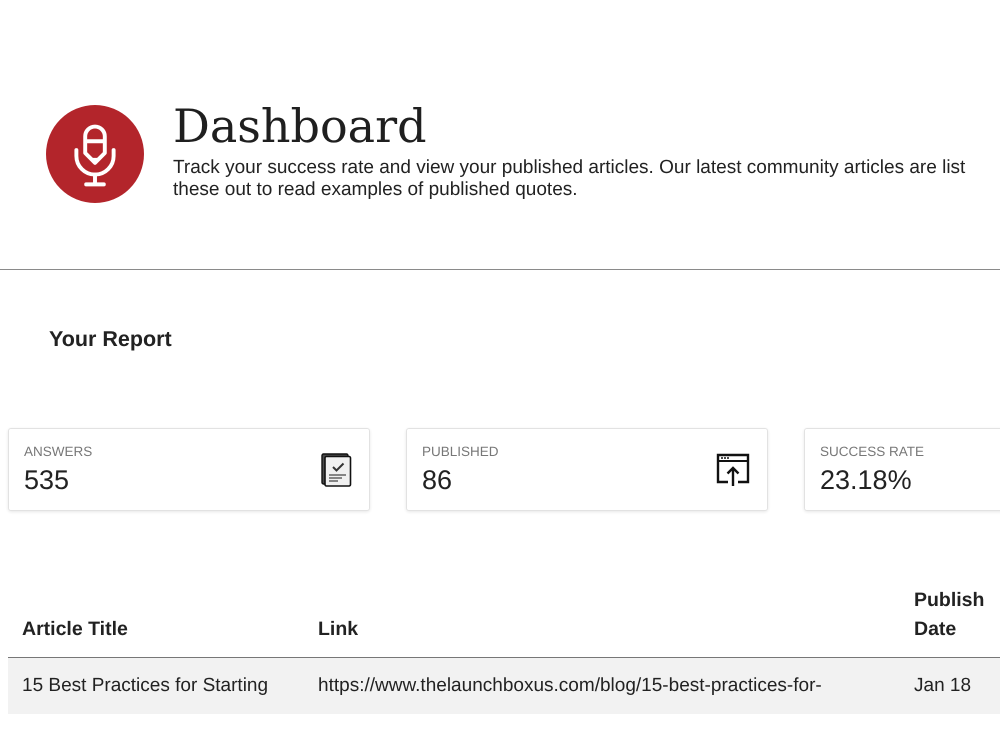 This screenshot has width=1000, height=750. Describe the element at coordinates (47, 480) in the screenshot. I see `stat-value: 535` at that location.